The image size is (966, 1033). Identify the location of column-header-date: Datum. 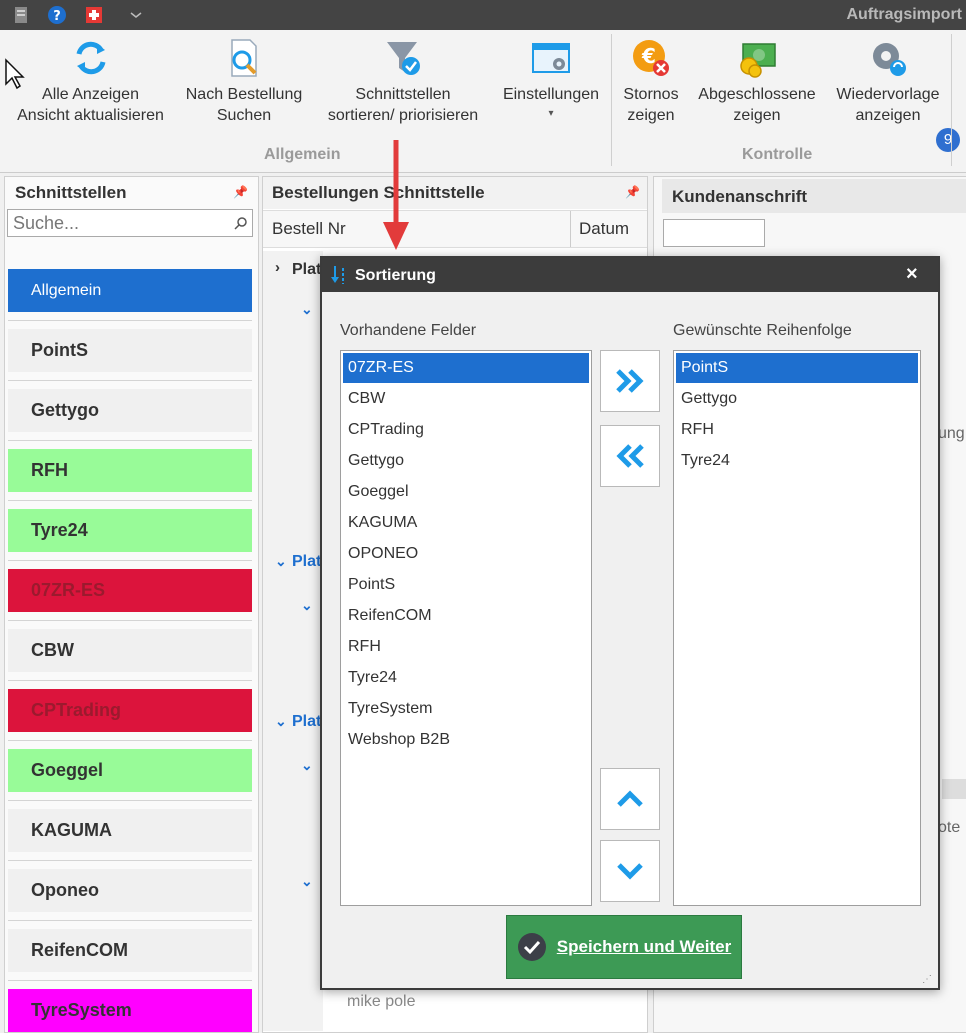
(604, 229).